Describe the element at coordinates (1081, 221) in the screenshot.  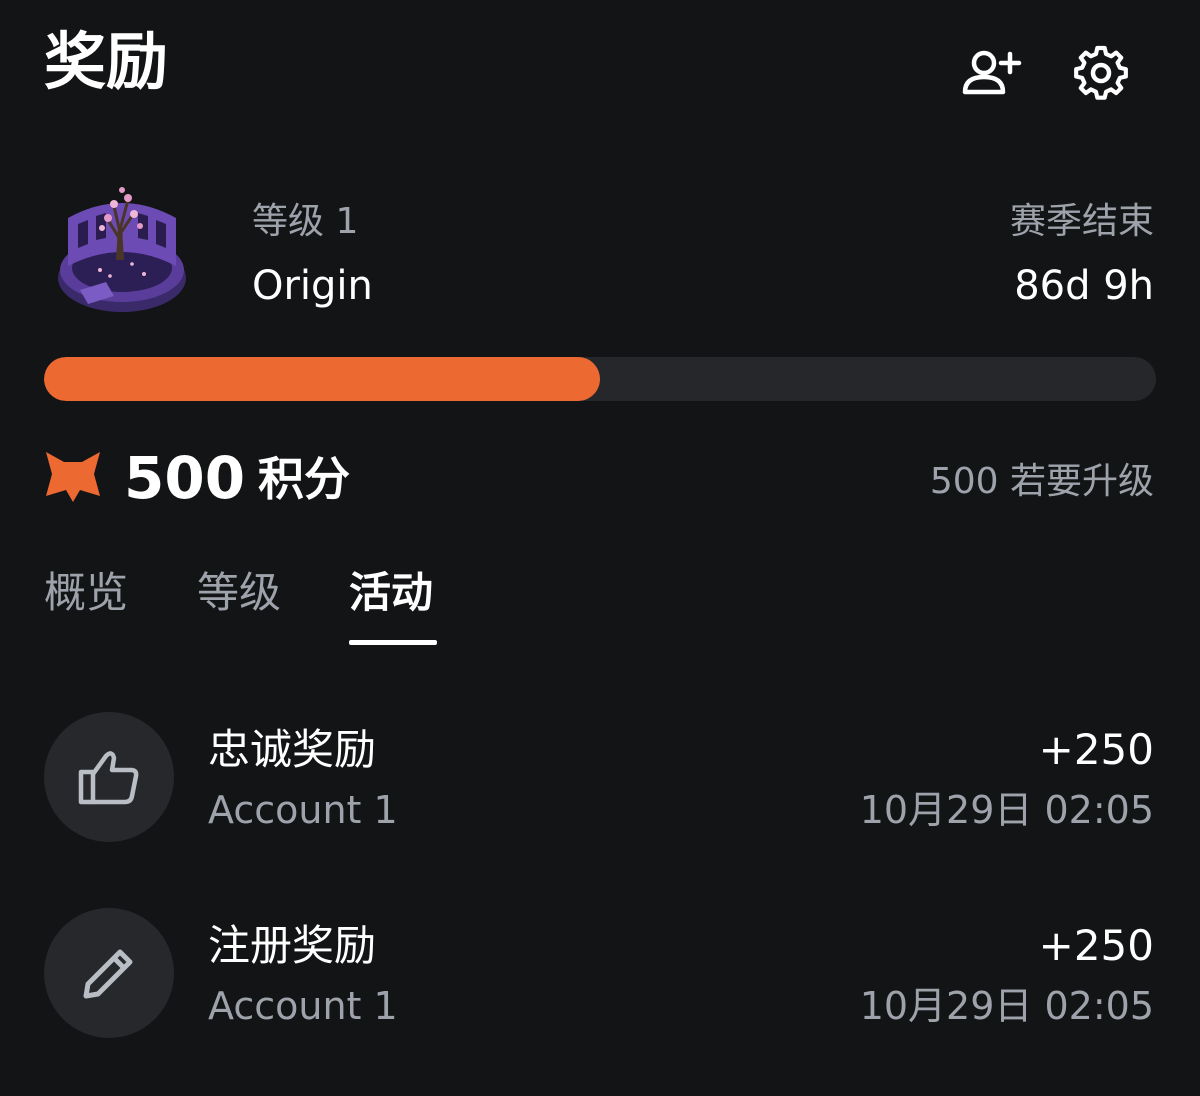
I see `season-end-label: 赛季结束` at that location.